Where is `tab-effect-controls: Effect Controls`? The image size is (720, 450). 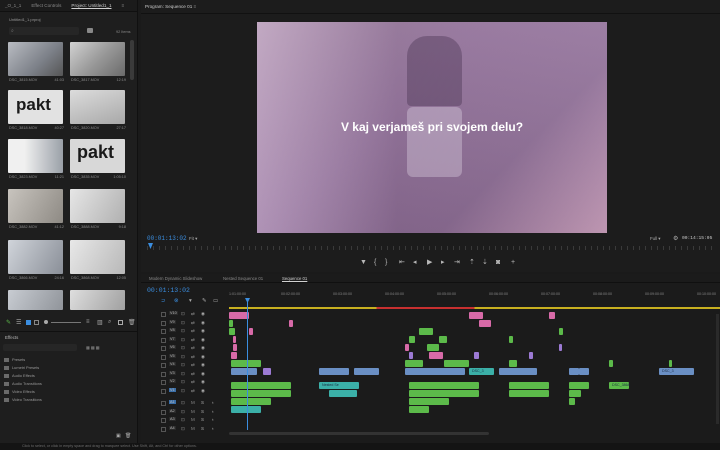
tab-effect-controls: Effect Controls is located at coordinates (46, 5).